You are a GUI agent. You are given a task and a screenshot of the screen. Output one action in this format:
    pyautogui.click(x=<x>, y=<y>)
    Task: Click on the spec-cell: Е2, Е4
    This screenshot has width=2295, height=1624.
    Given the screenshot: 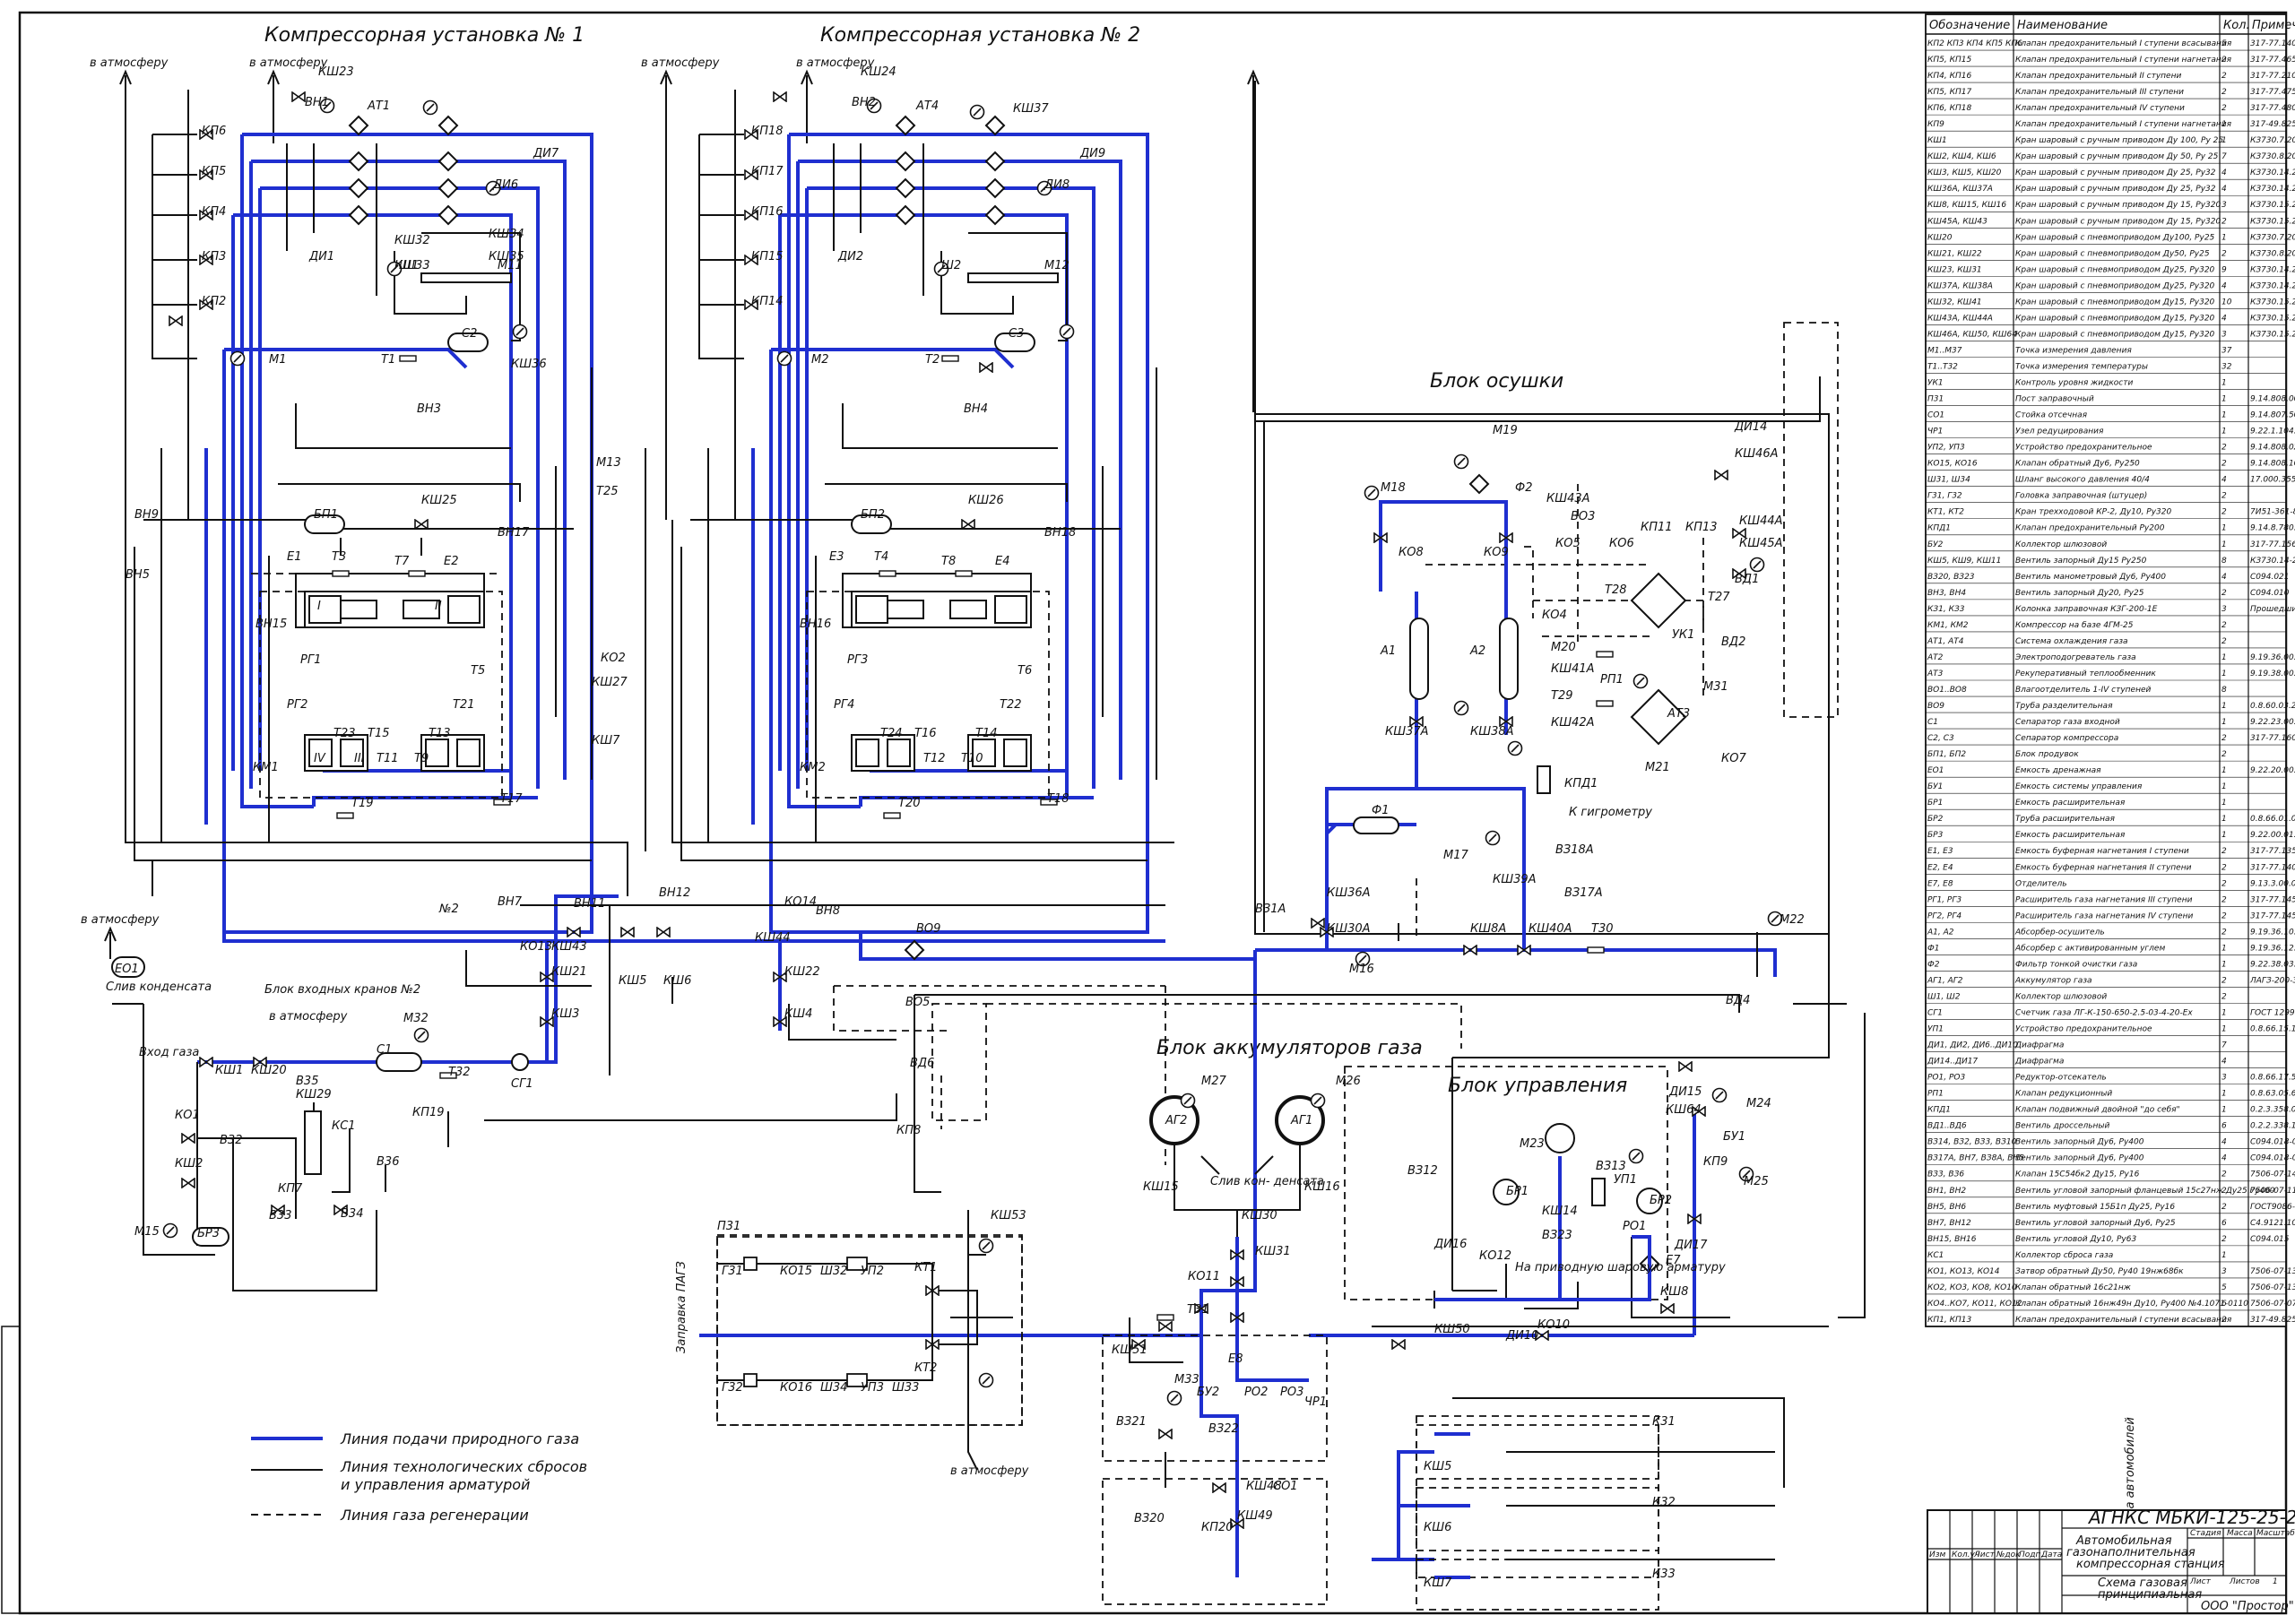 What is the action you would take?
    pyautogui.click(x=1940, y=867)
    